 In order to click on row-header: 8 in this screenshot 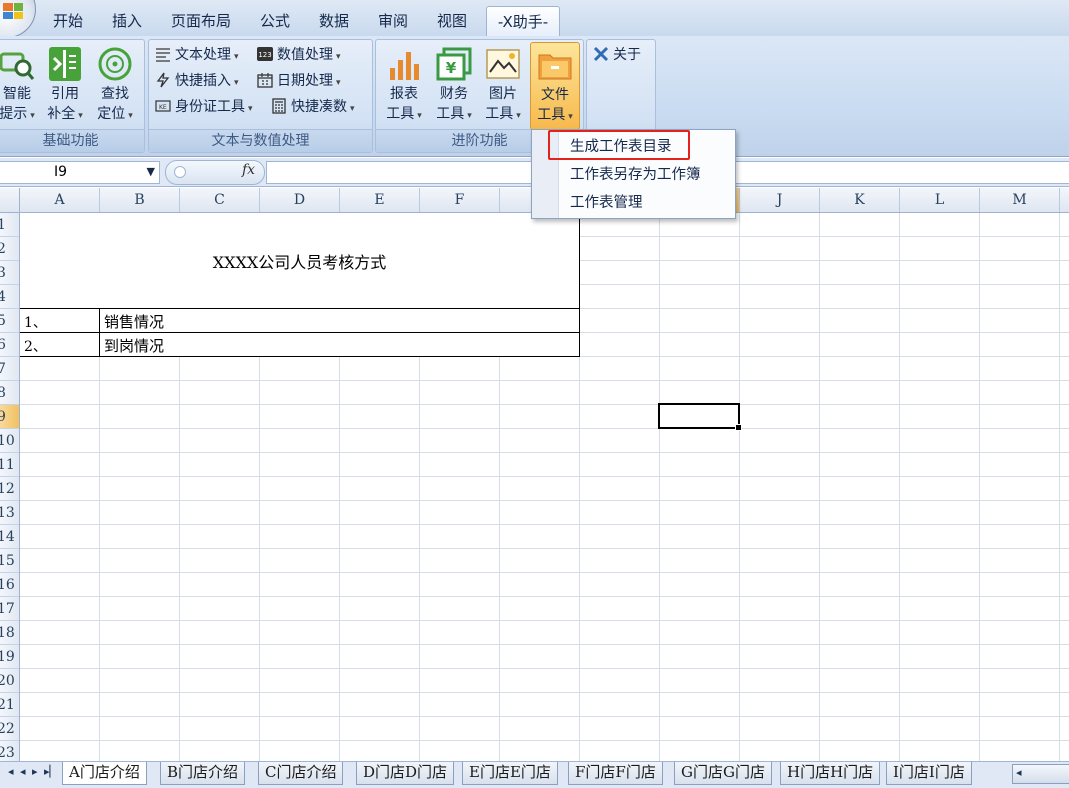, I will do `click(9, 393)`.